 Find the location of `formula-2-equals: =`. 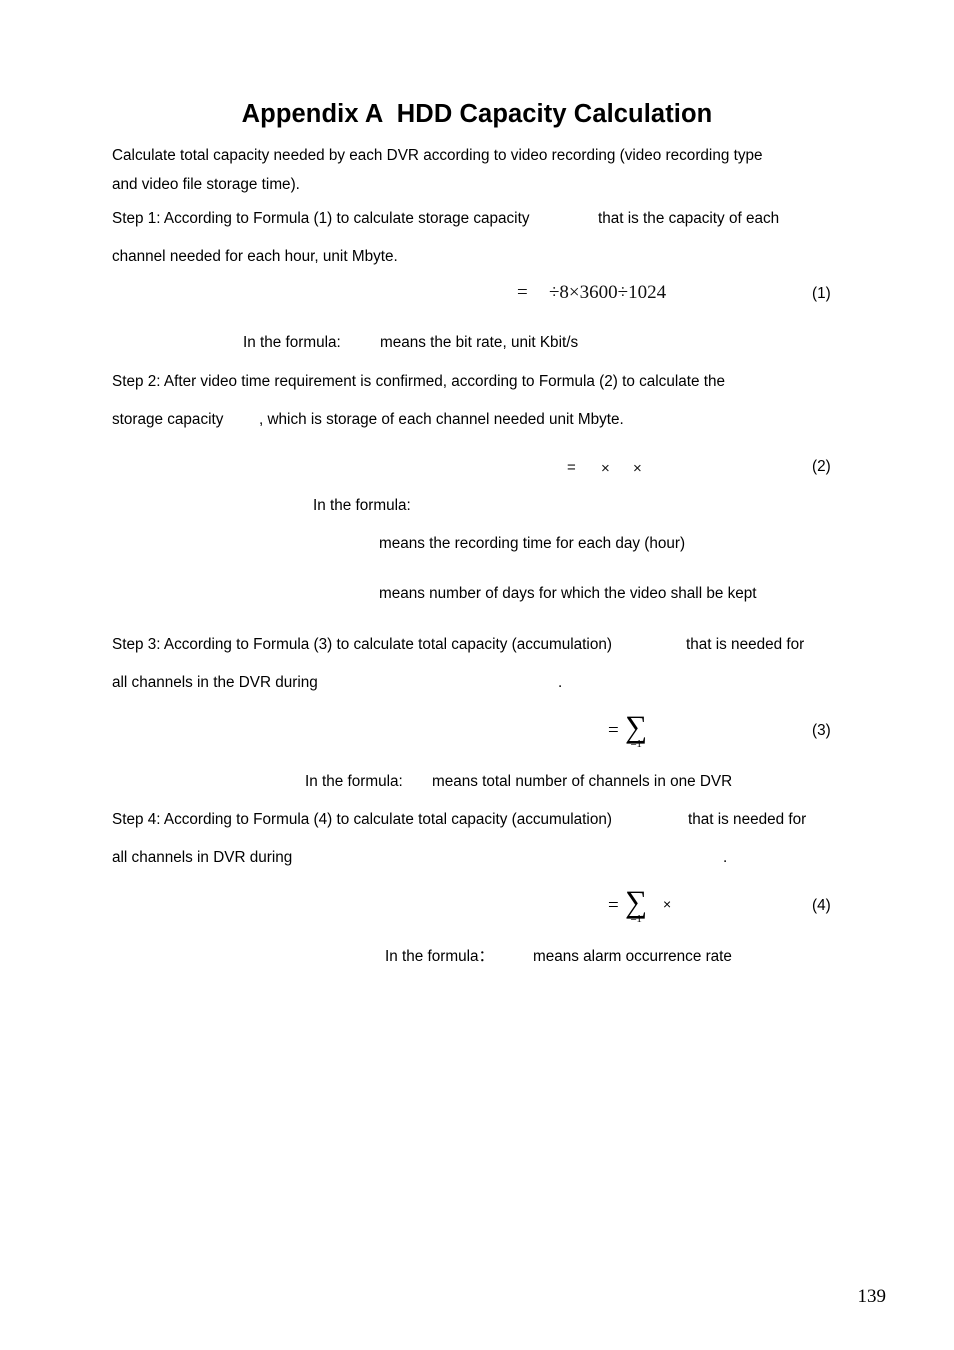

formula-2-equals: = is located at coordinates (571, 467).